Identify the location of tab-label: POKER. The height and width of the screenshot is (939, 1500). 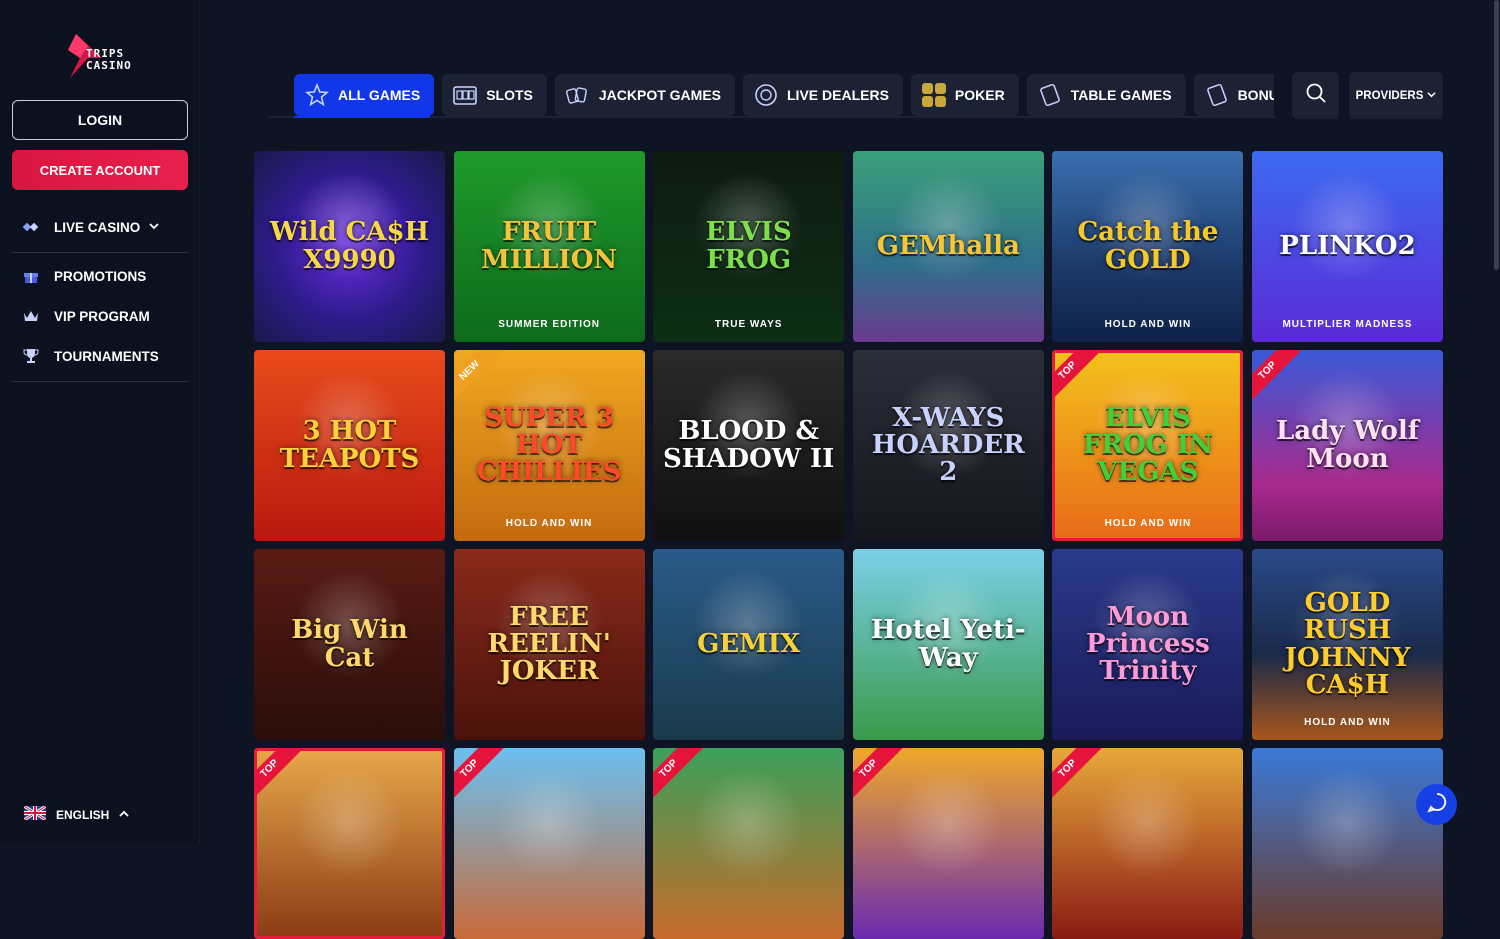
(979, 95).